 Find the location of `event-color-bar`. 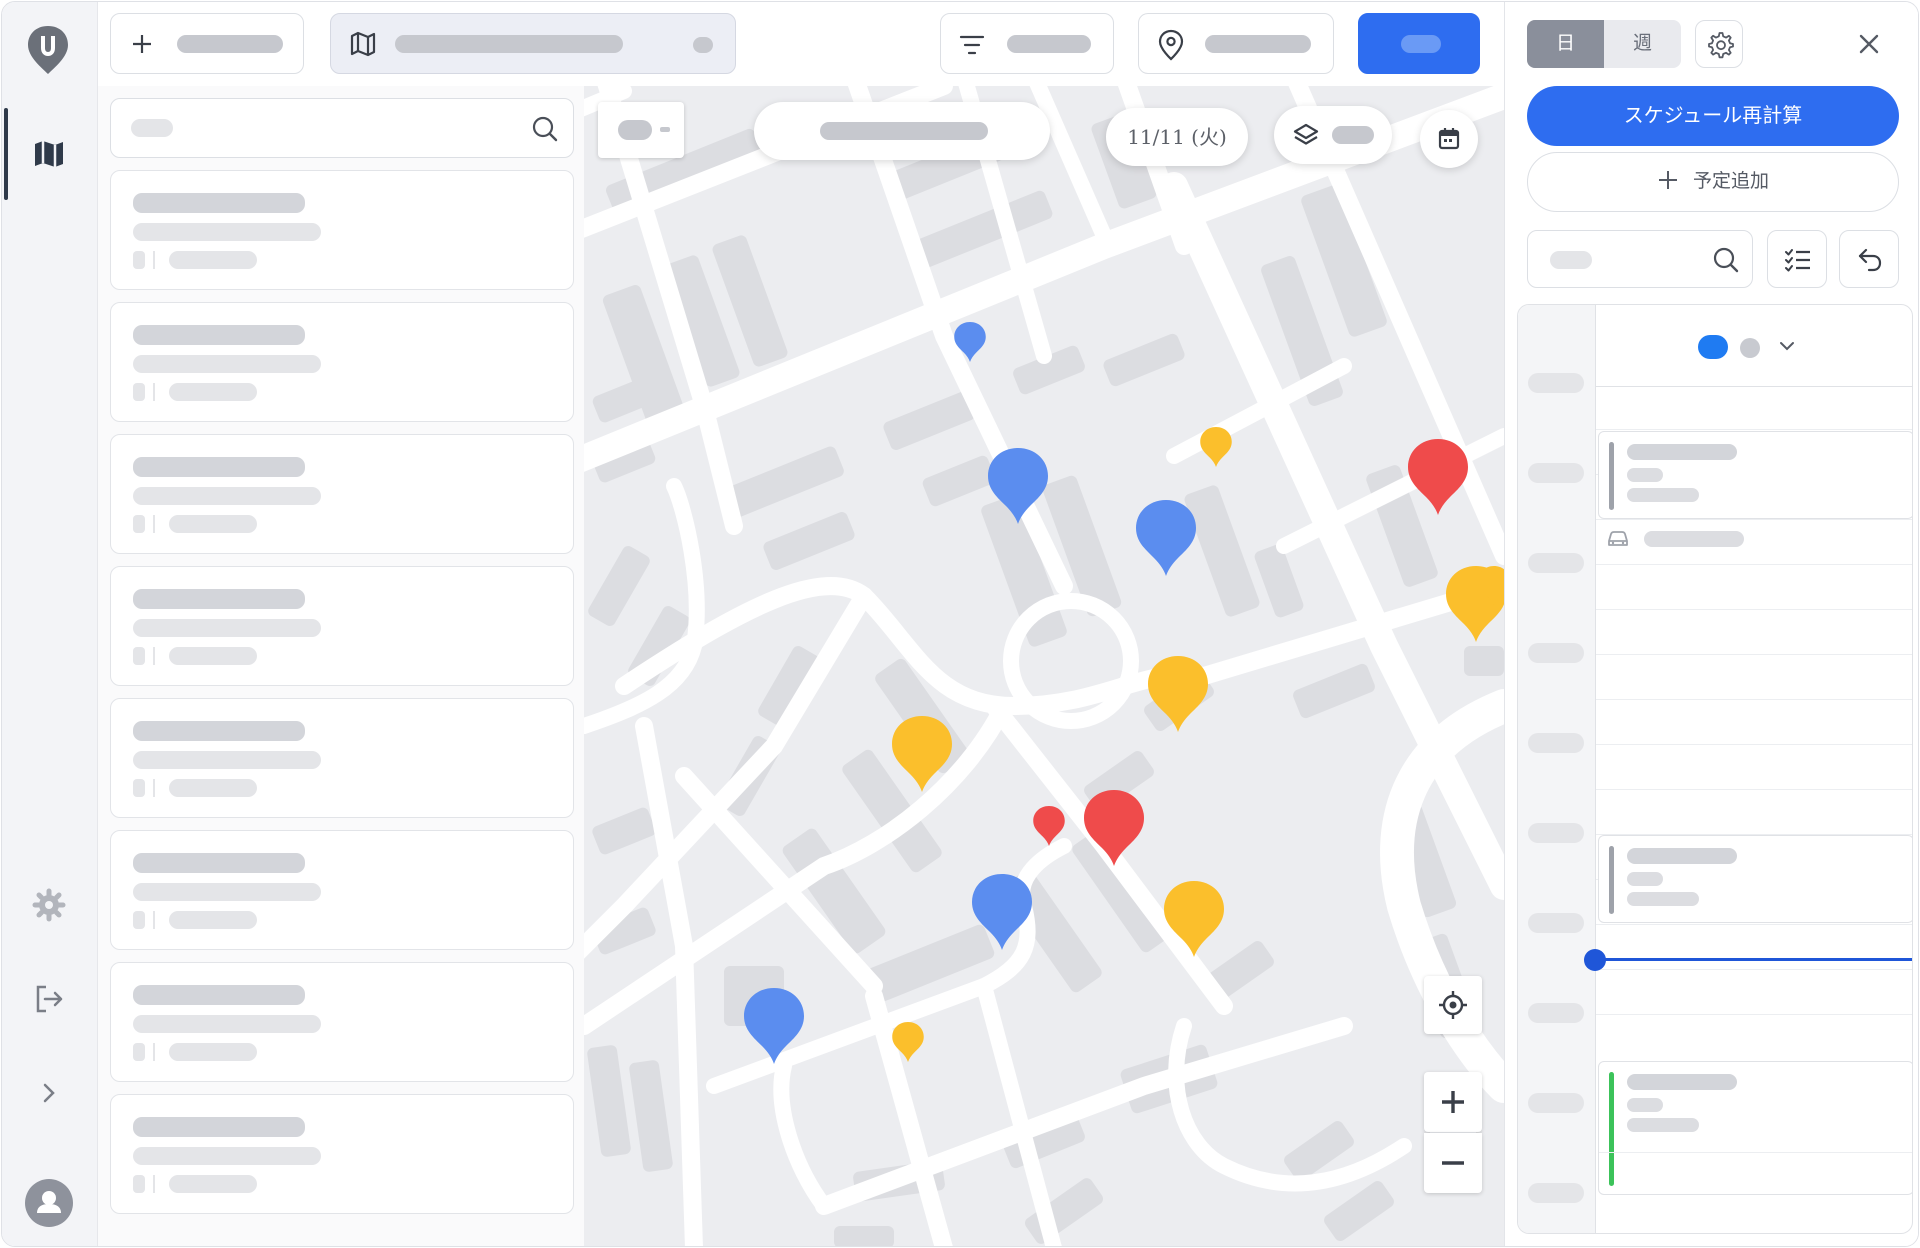

event-color-bar is located at coordinates (1611, 476).